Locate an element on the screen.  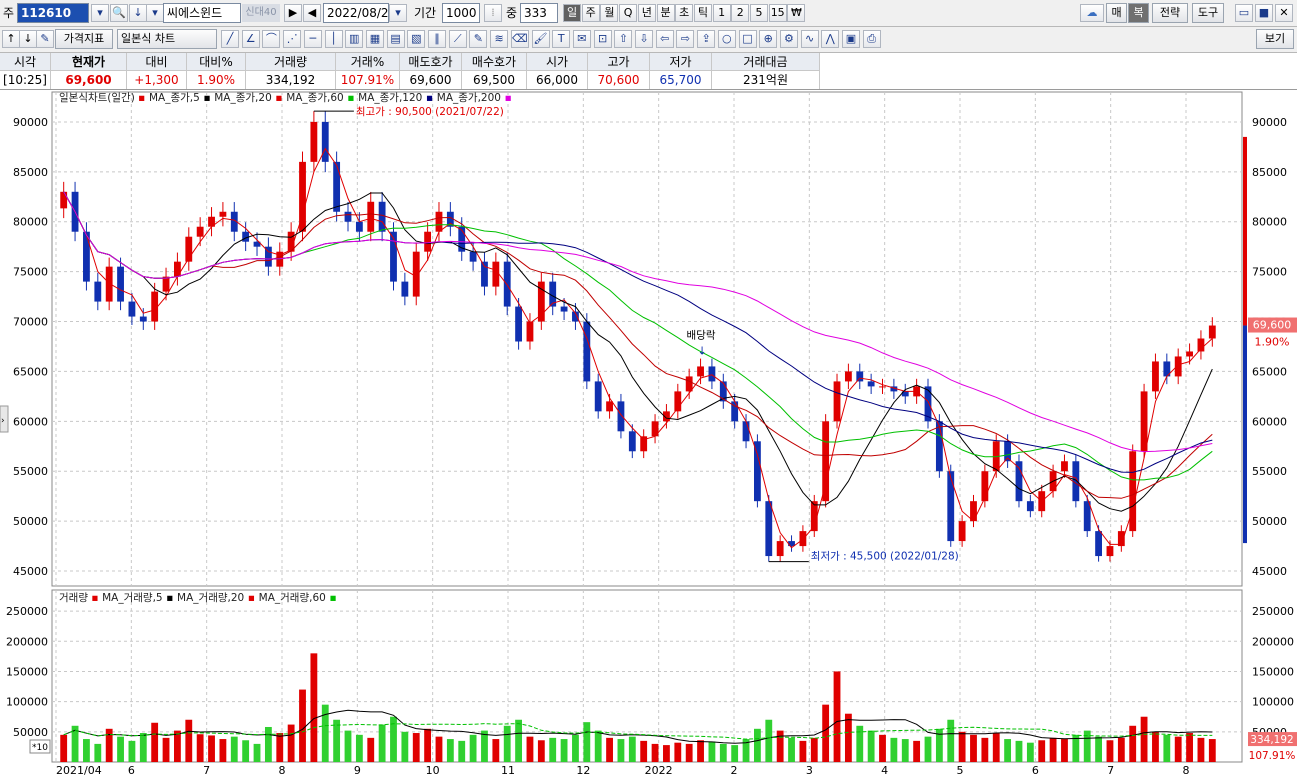
magnify-icon: ⊕ is located at coordinates (768, 39).